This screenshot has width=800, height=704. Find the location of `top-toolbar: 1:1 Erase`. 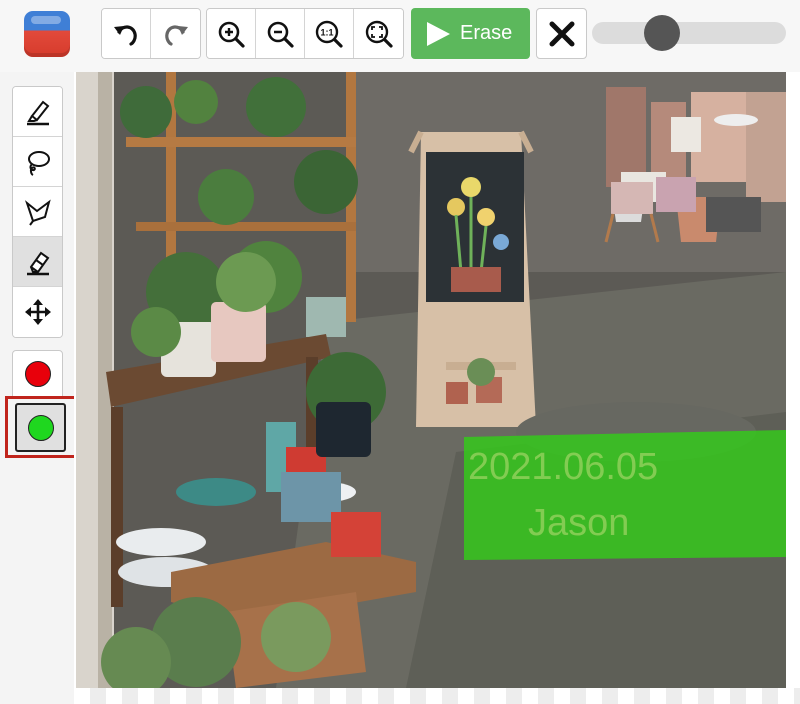

top-toolbar: 1:1 Erase is located at coordinates (400, 36).